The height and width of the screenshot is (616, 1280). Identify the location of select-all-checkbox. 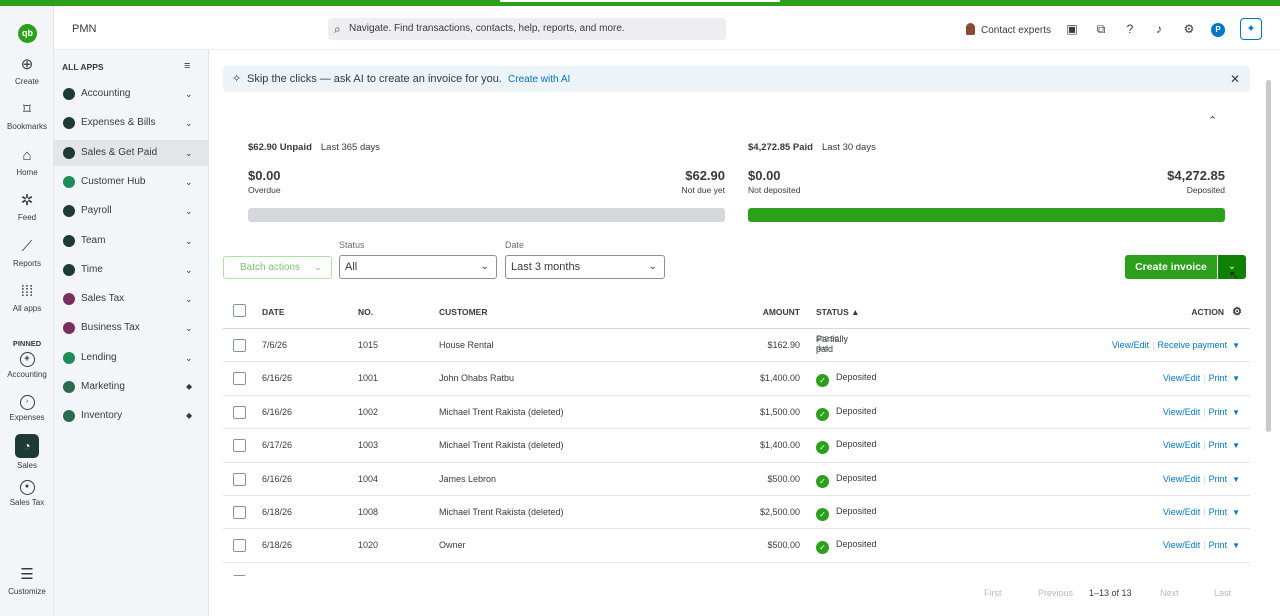
(239, 310).